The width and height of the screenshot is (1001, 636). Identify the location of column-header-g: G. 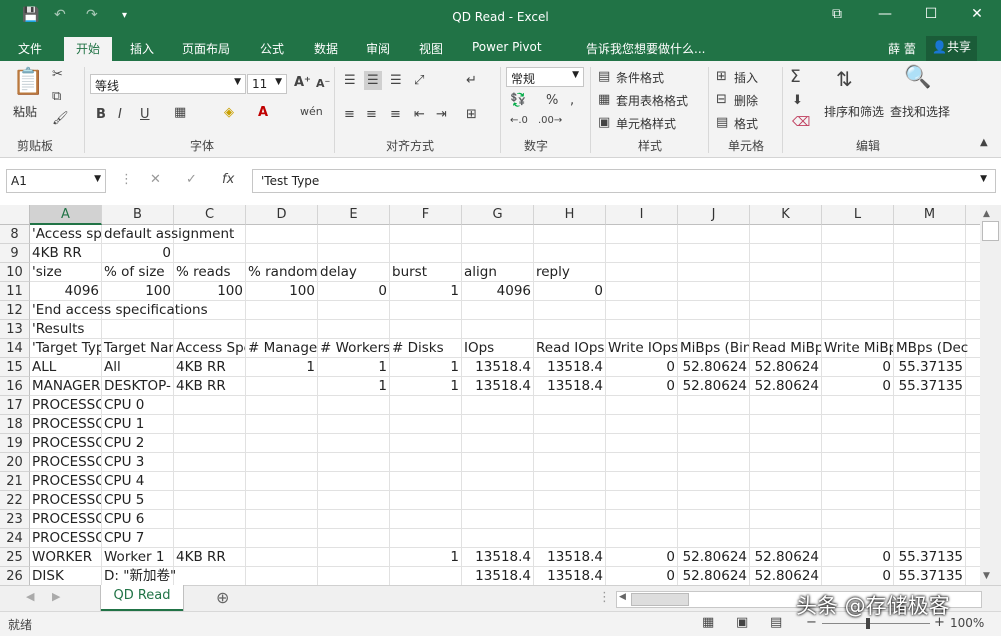
(498, 215).